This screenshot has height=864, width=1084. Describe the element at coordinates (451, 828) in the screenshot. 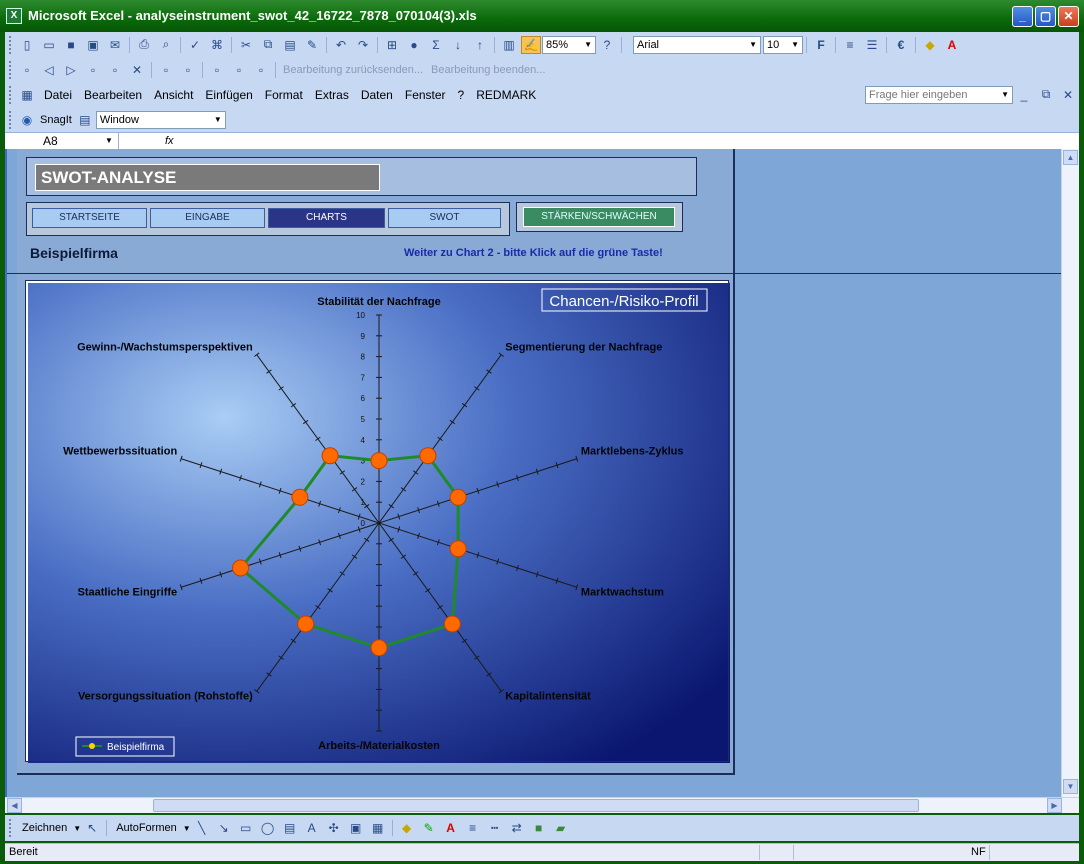

I see `font-color-draw-icon: A` at that location.